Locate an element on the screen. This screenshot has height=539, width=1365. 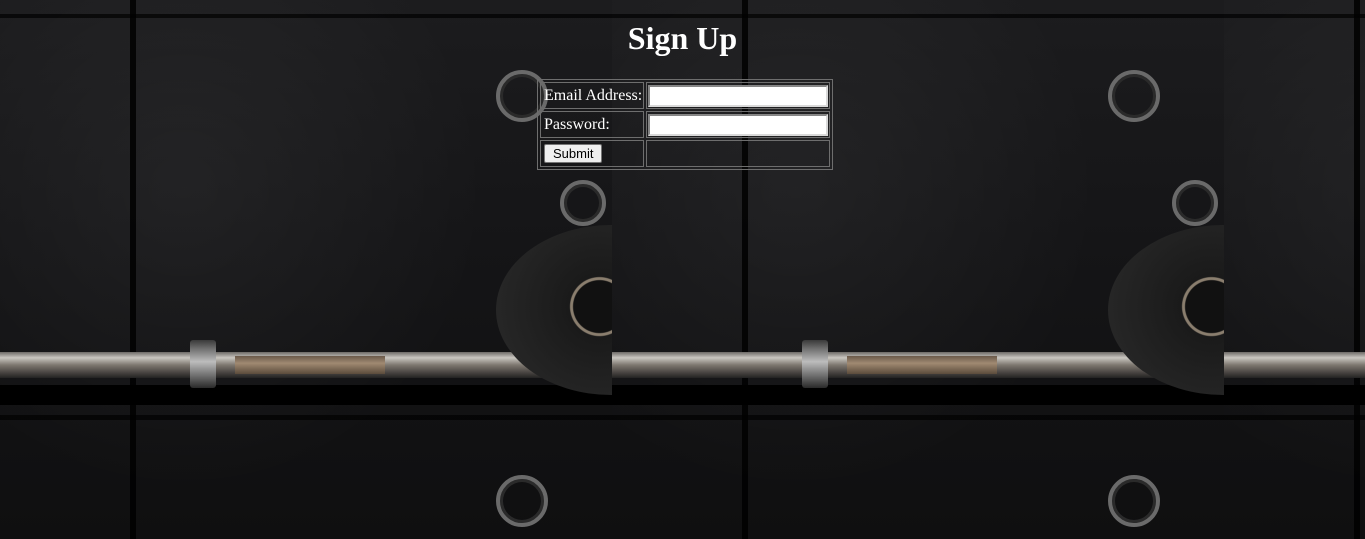
submit-row: Submit is located at coordinates (685, 153).